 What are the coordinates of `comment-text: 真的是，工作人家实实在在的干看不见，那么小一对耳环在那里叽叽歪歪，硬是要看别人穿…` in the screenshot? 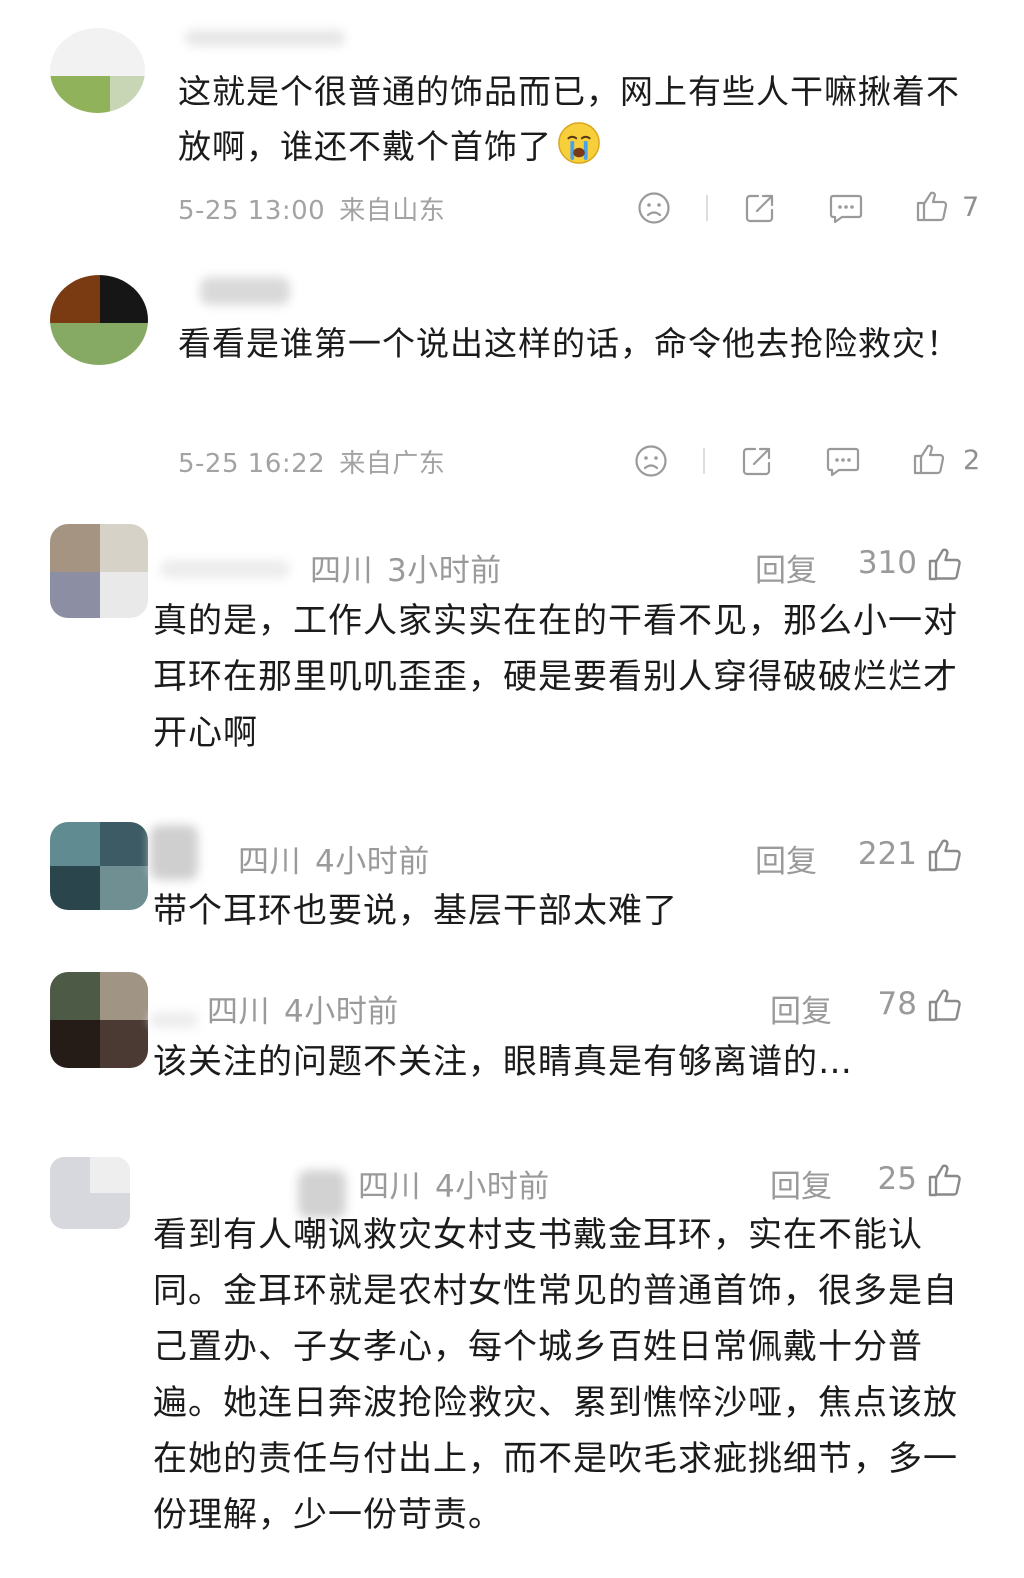 It's located at (555, 677).